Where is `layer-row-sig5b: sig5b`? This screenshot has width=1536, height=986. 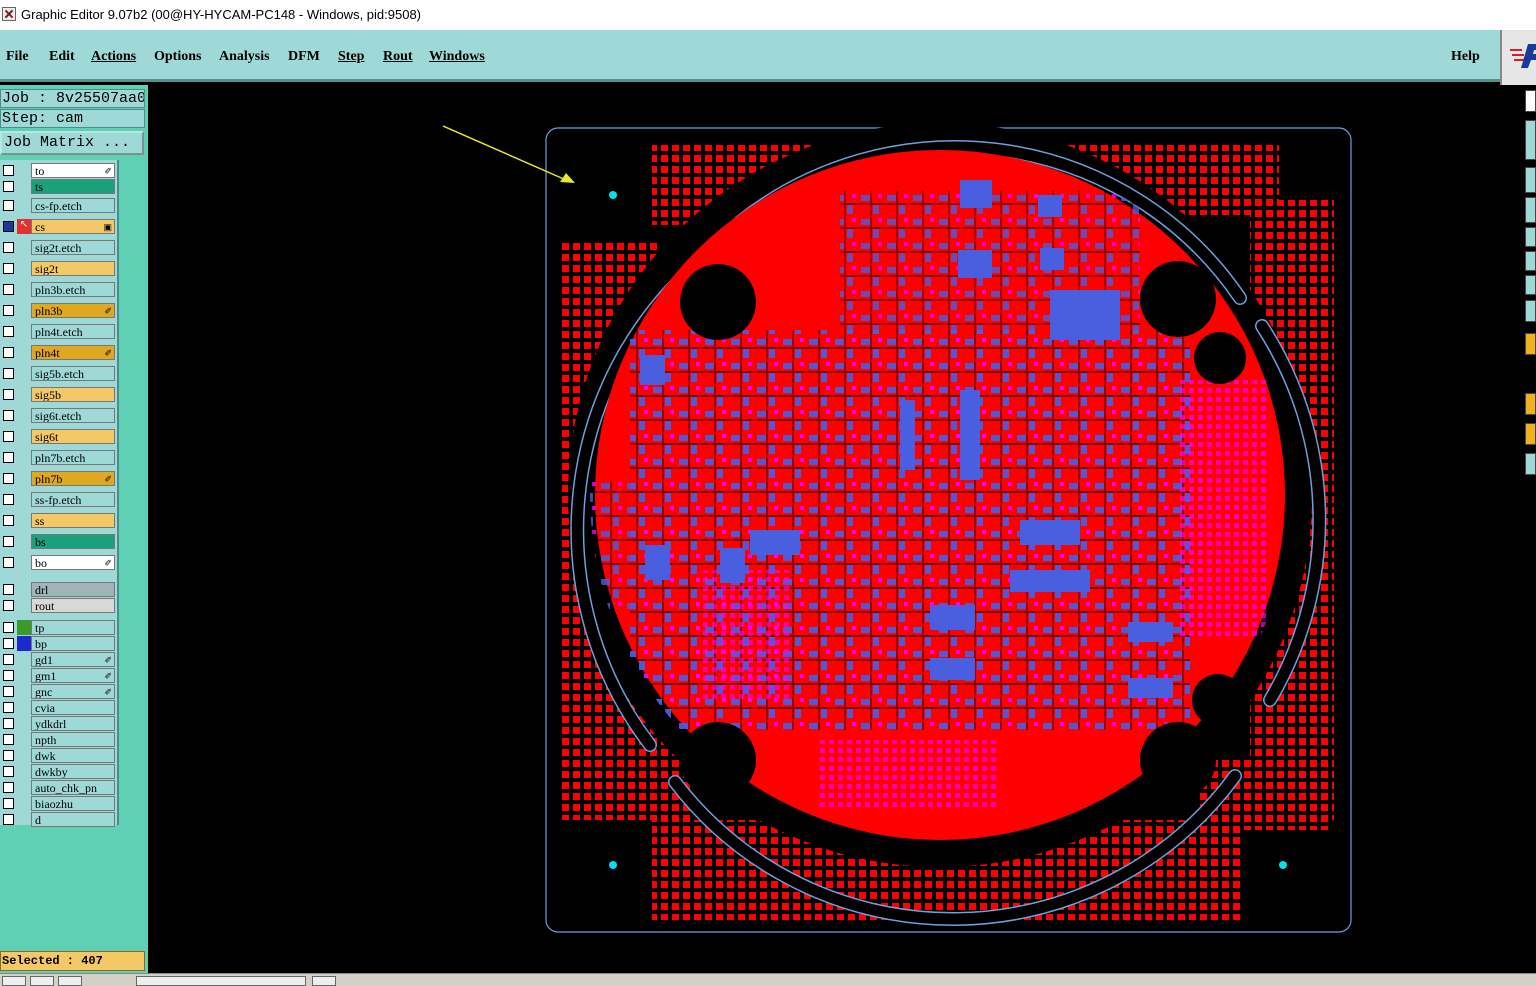 layer-row-sig5b: sig5b is located at coordinates (59, 394).